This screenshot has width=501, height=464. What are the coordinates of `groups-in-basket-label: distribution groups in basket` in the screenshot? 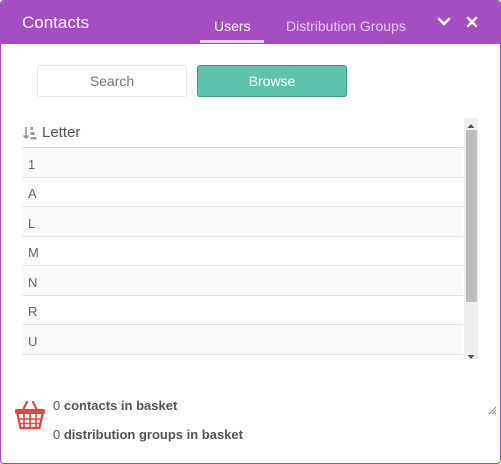 It's located at (153, 434).